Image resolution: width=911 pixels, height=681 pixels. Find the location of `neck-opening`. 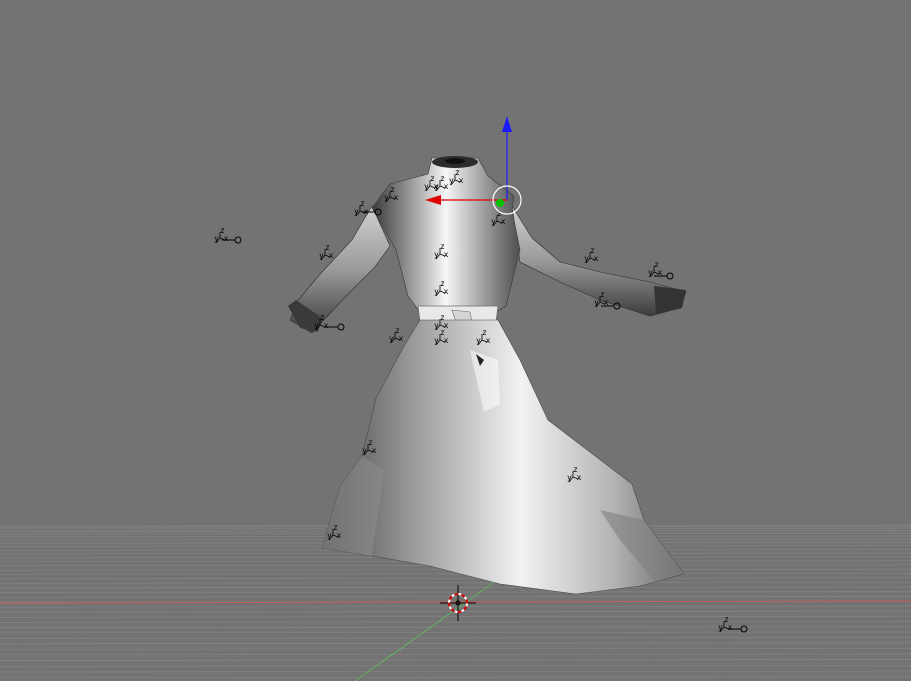

neck-opening is located at coordinates (455, 161).